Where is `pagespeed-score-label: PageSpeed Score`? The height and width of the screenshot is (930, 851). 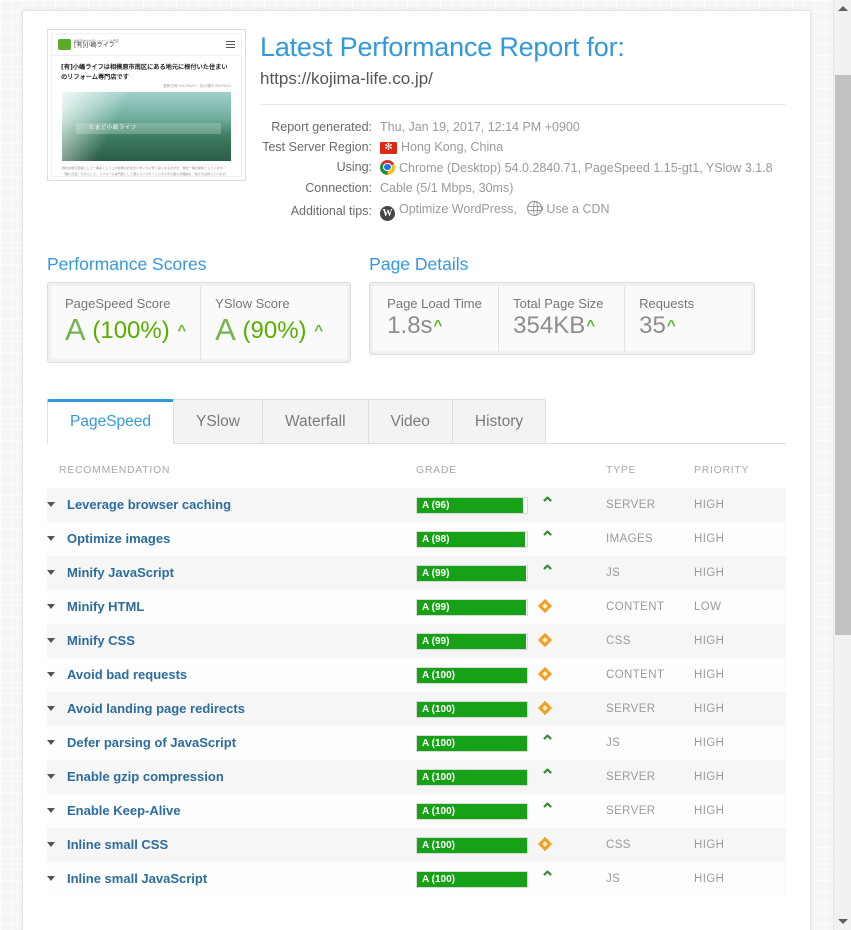 pagespeed-score-label: PageSpeed Score is located at coordinates (118, 303).